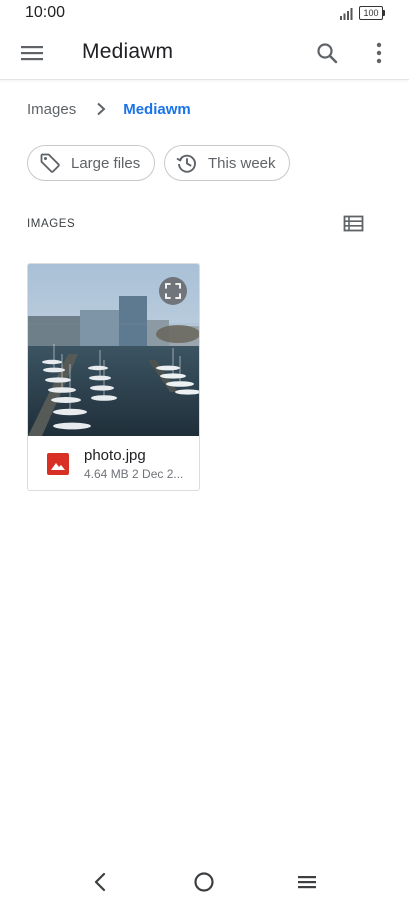 This screenshot has height=910, width=409. I want to click on recents-button, so click(307, 882).